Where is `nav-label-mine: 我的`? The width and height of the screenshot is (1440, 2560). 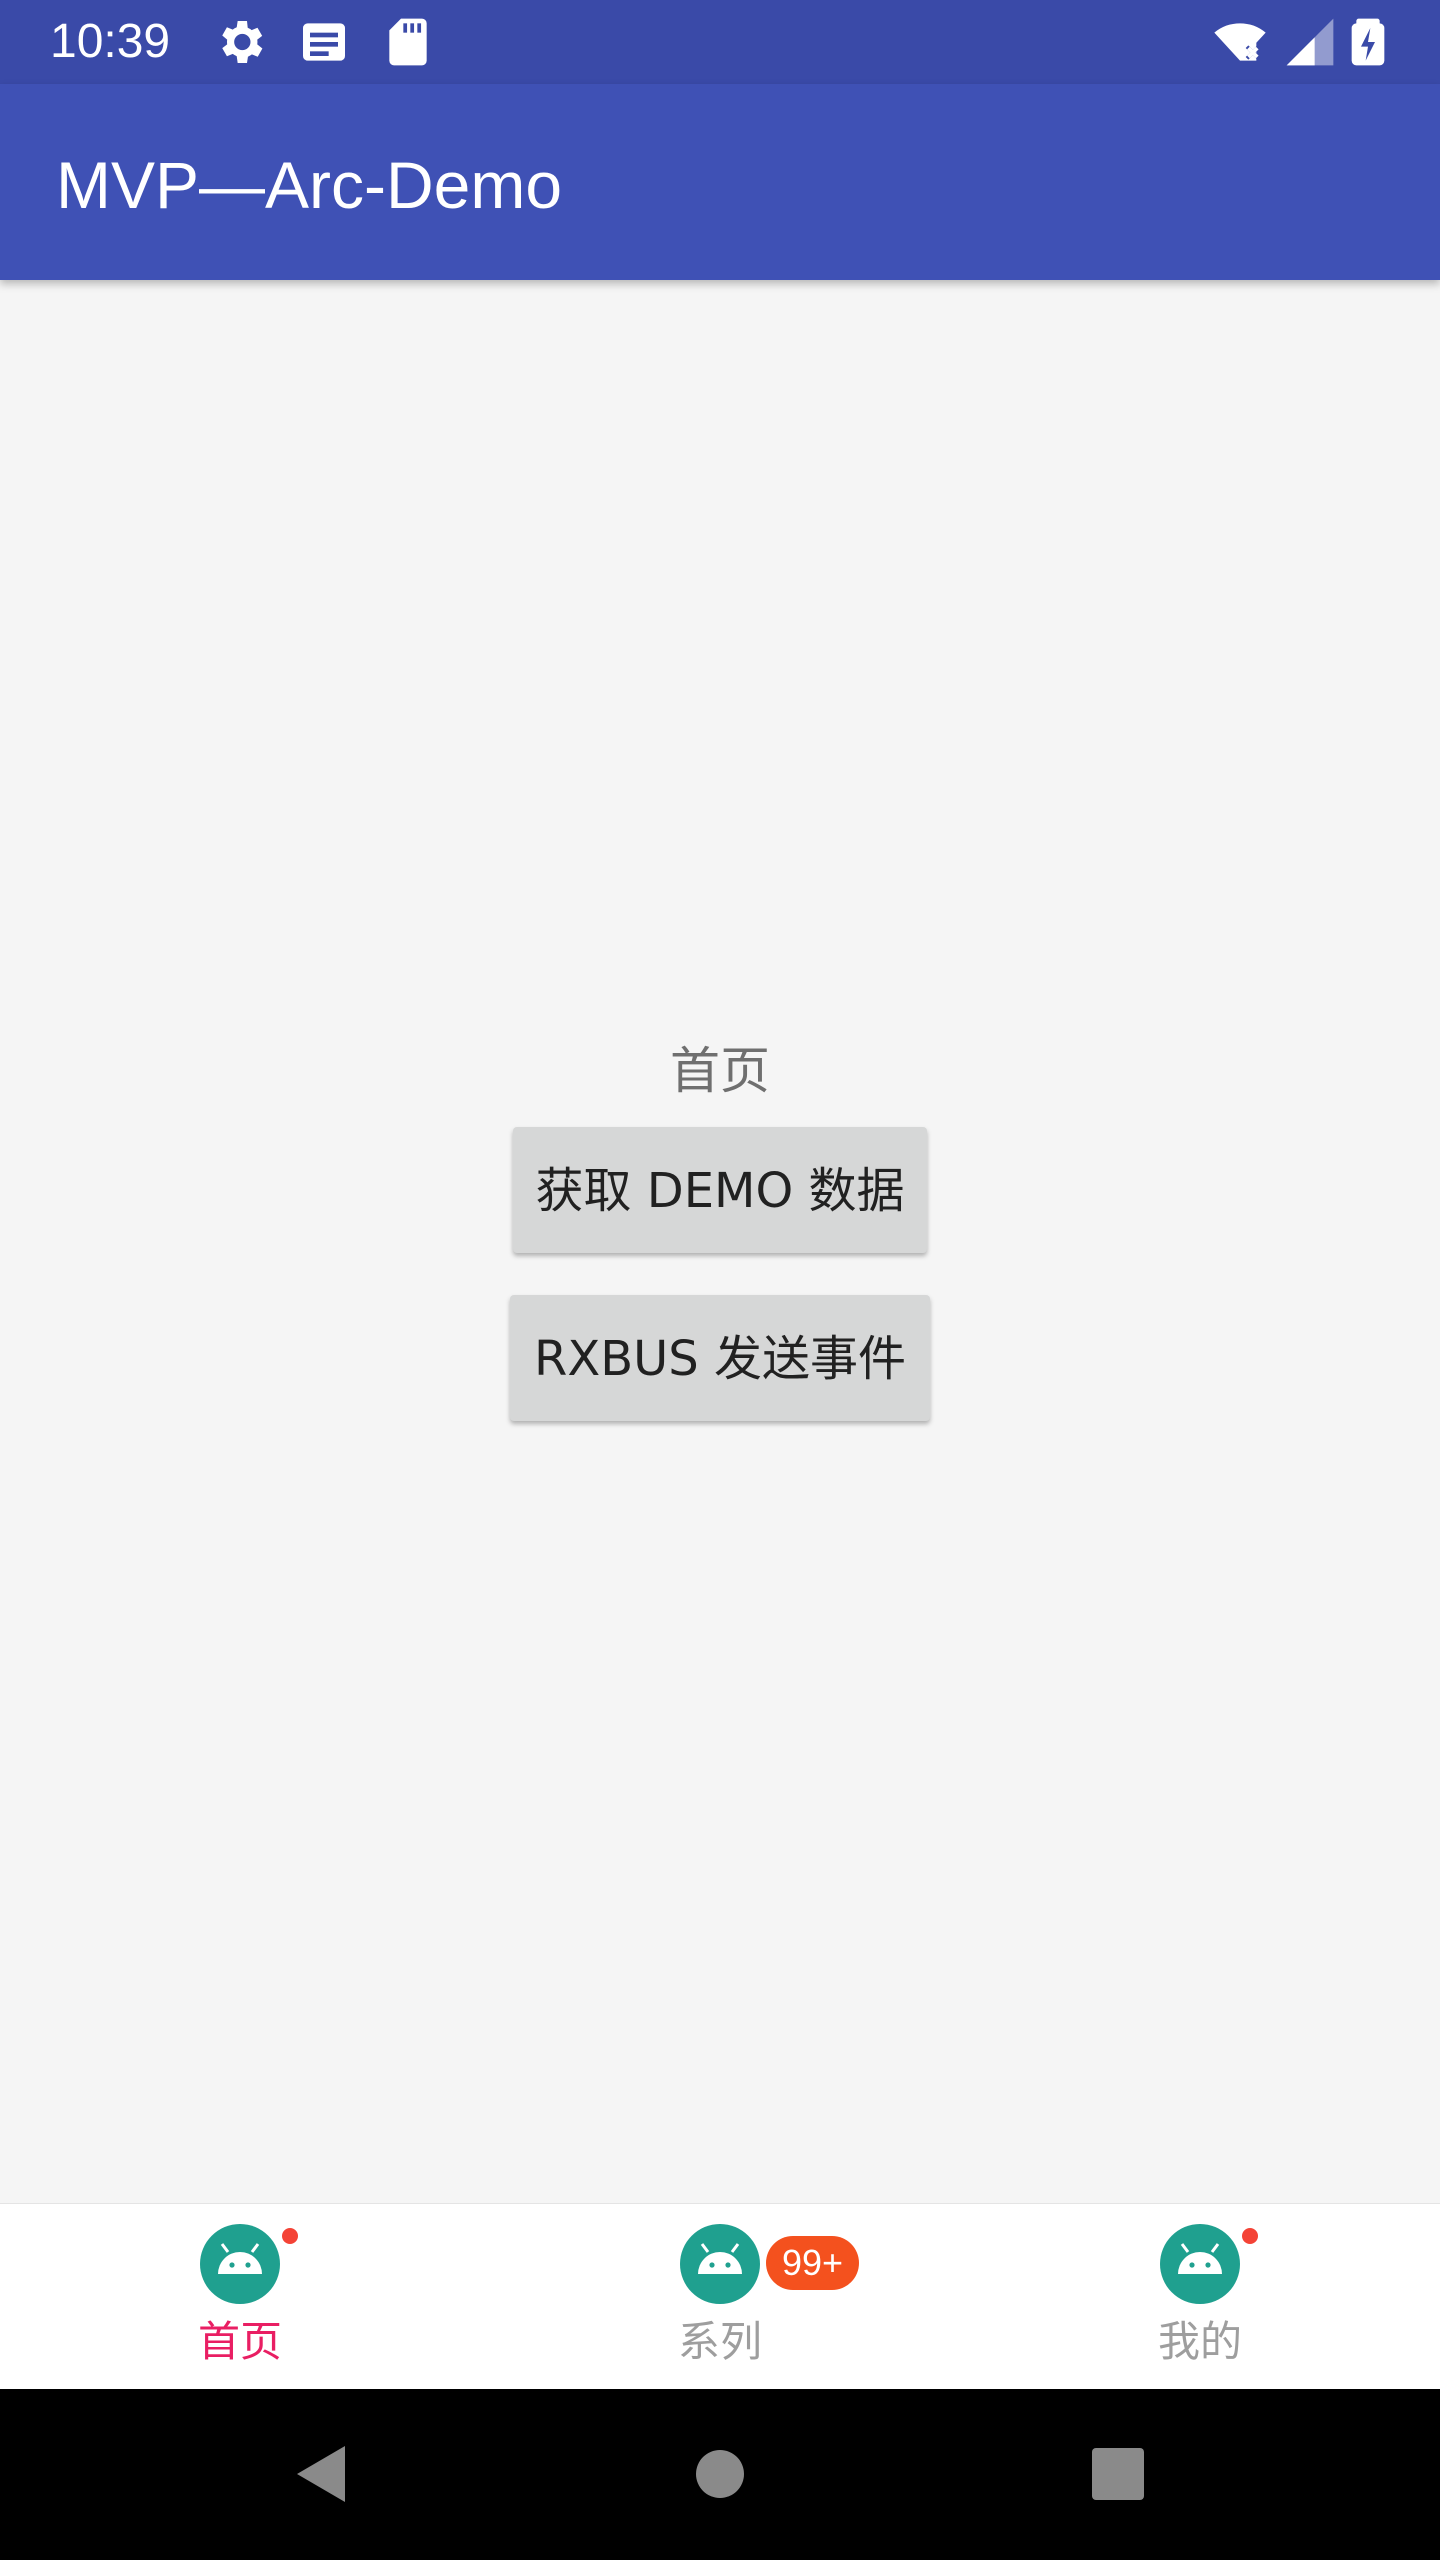
nav-label-mine: 我的 is located at coordinates (1199, 2341).